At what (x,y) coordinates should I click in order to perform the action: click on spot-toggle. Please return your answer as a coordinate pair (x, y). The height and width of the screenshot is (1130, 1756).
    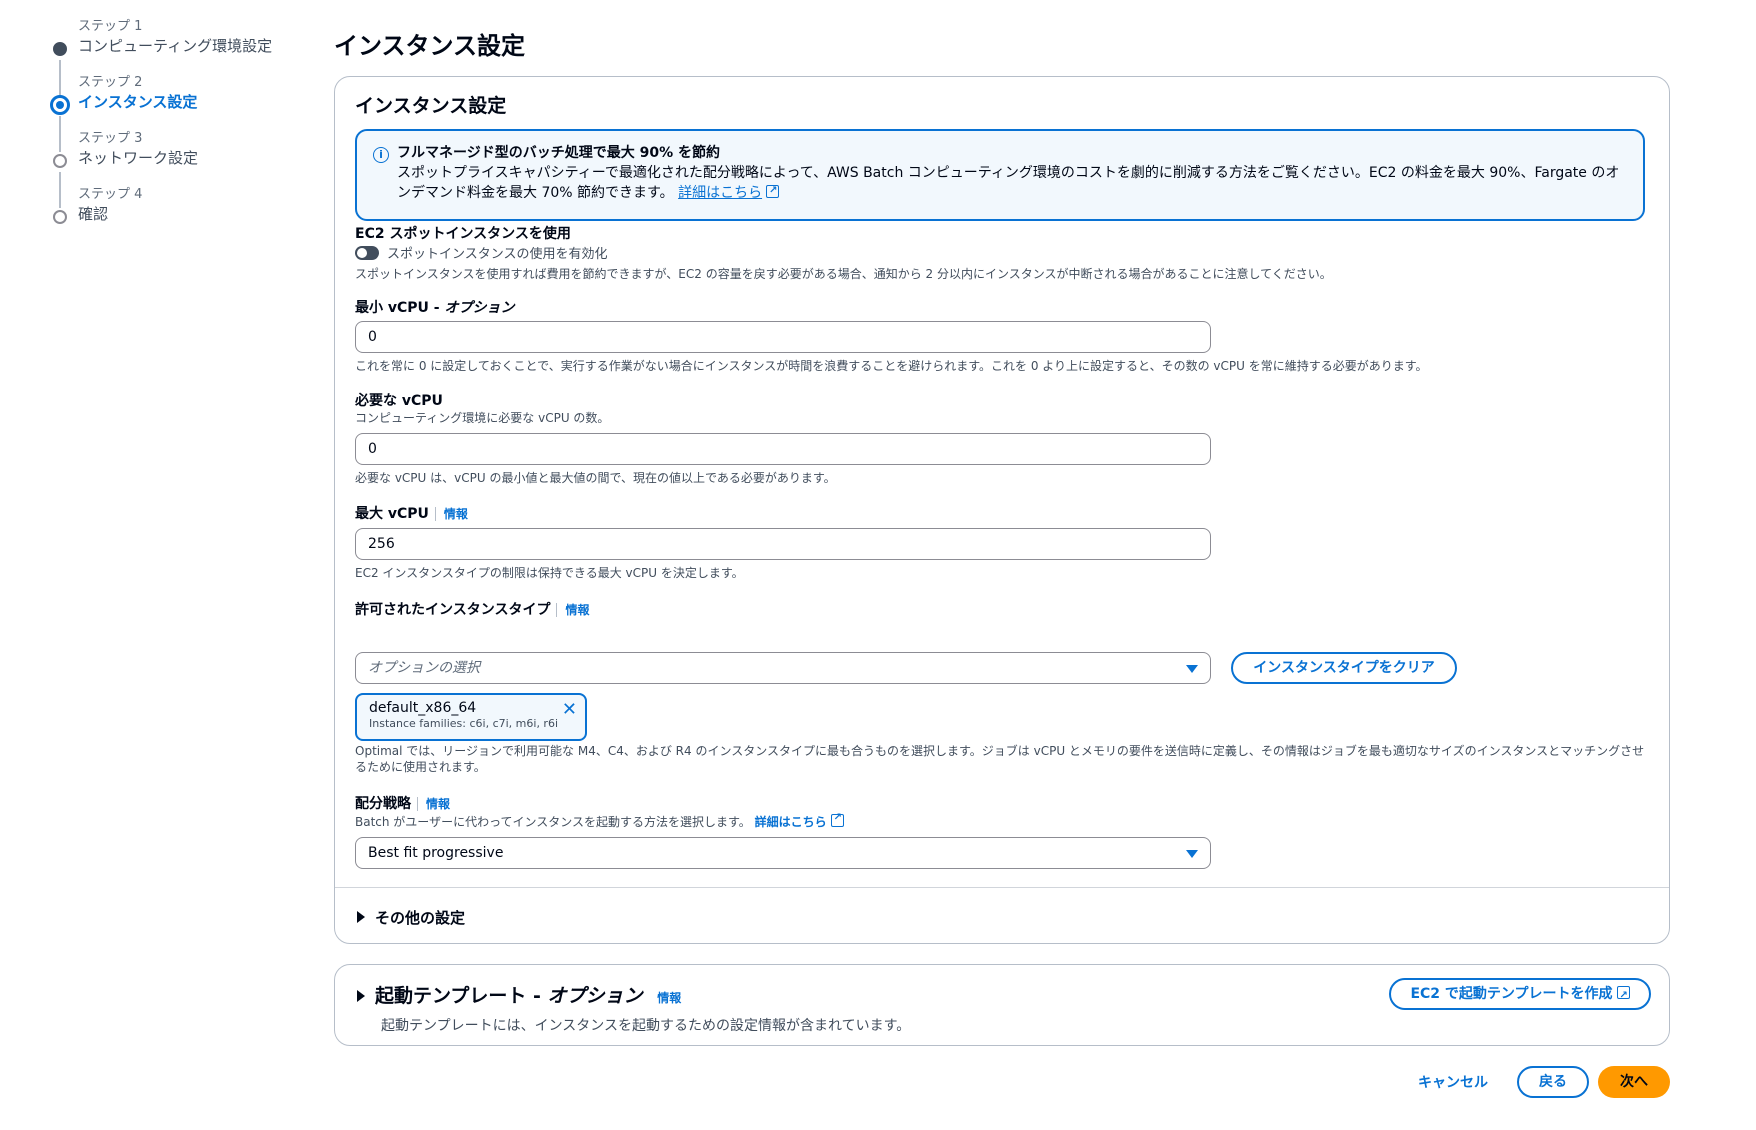
    Looking at the image, I should click on (367, 253).